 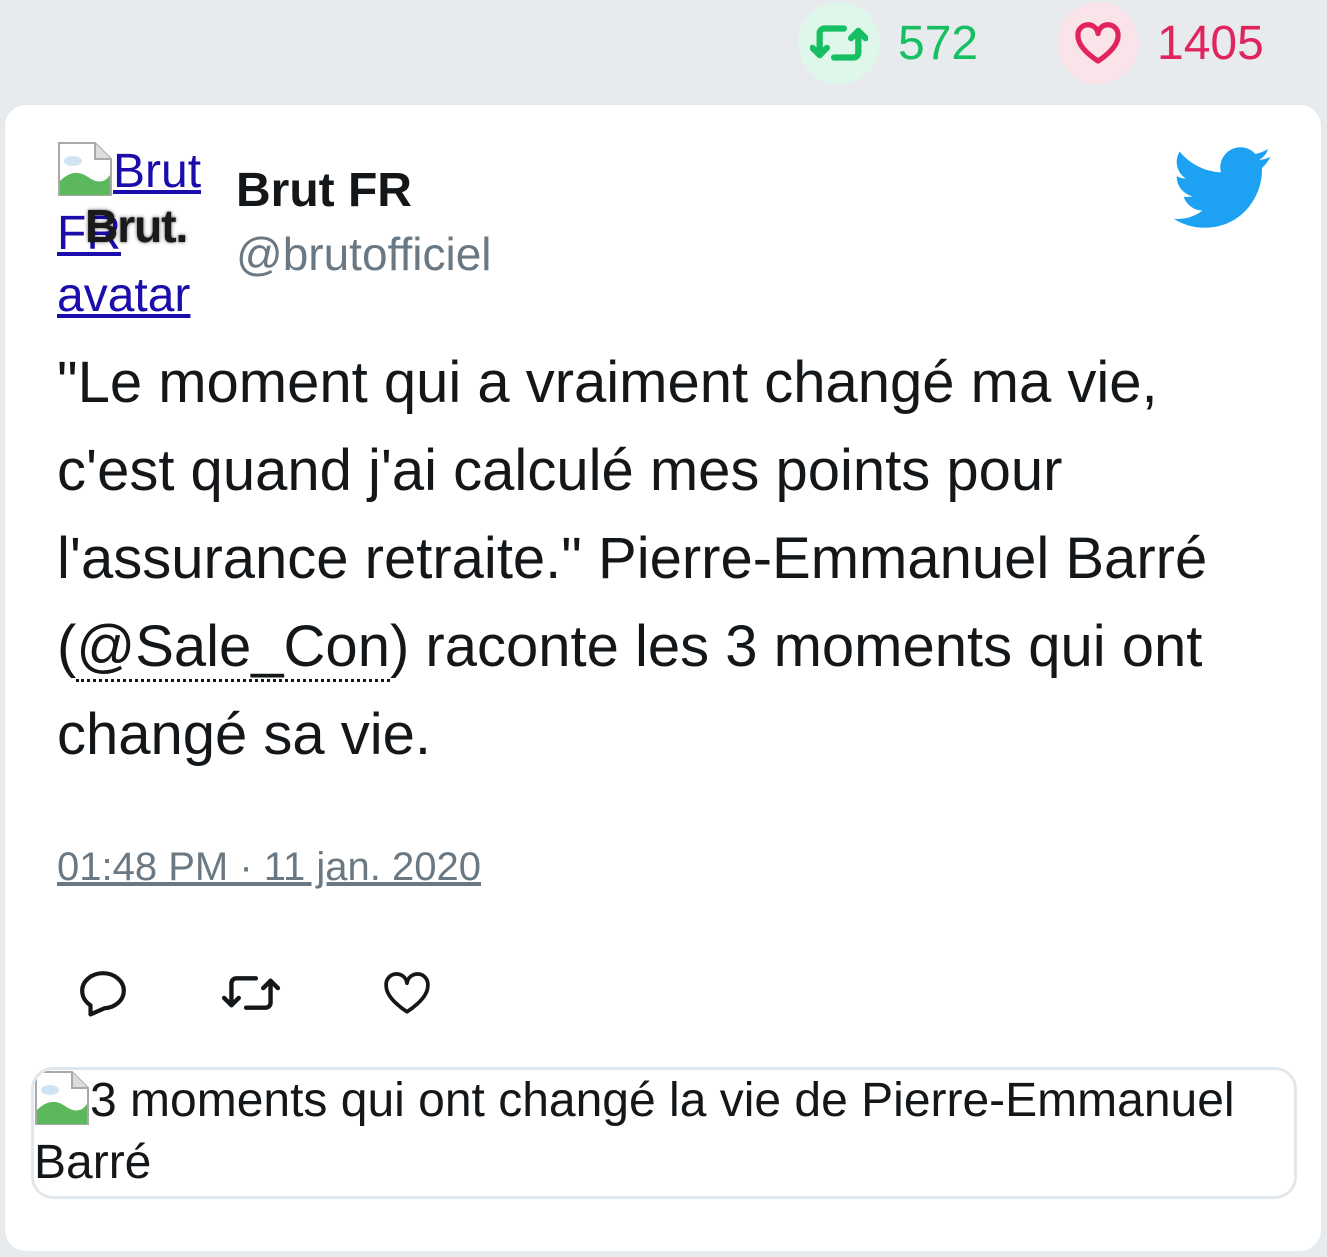 What do you see at coordinates (888, 43) in the screenshot?
I see `retweet-stat: 572` at bounding box center [888, 43].